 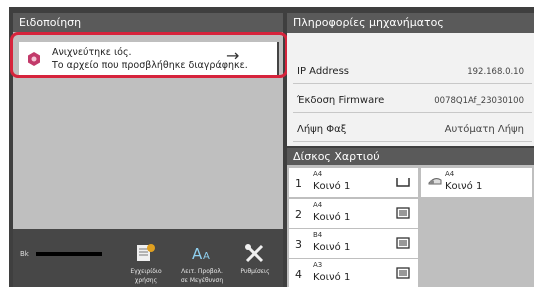 What do you see at coordinates (202, 276) in the screenshot?
I see `large-text-mode-label: Λειτ. Προβολ. σε Μεγέθυνση` at bounding box center [202, 276].